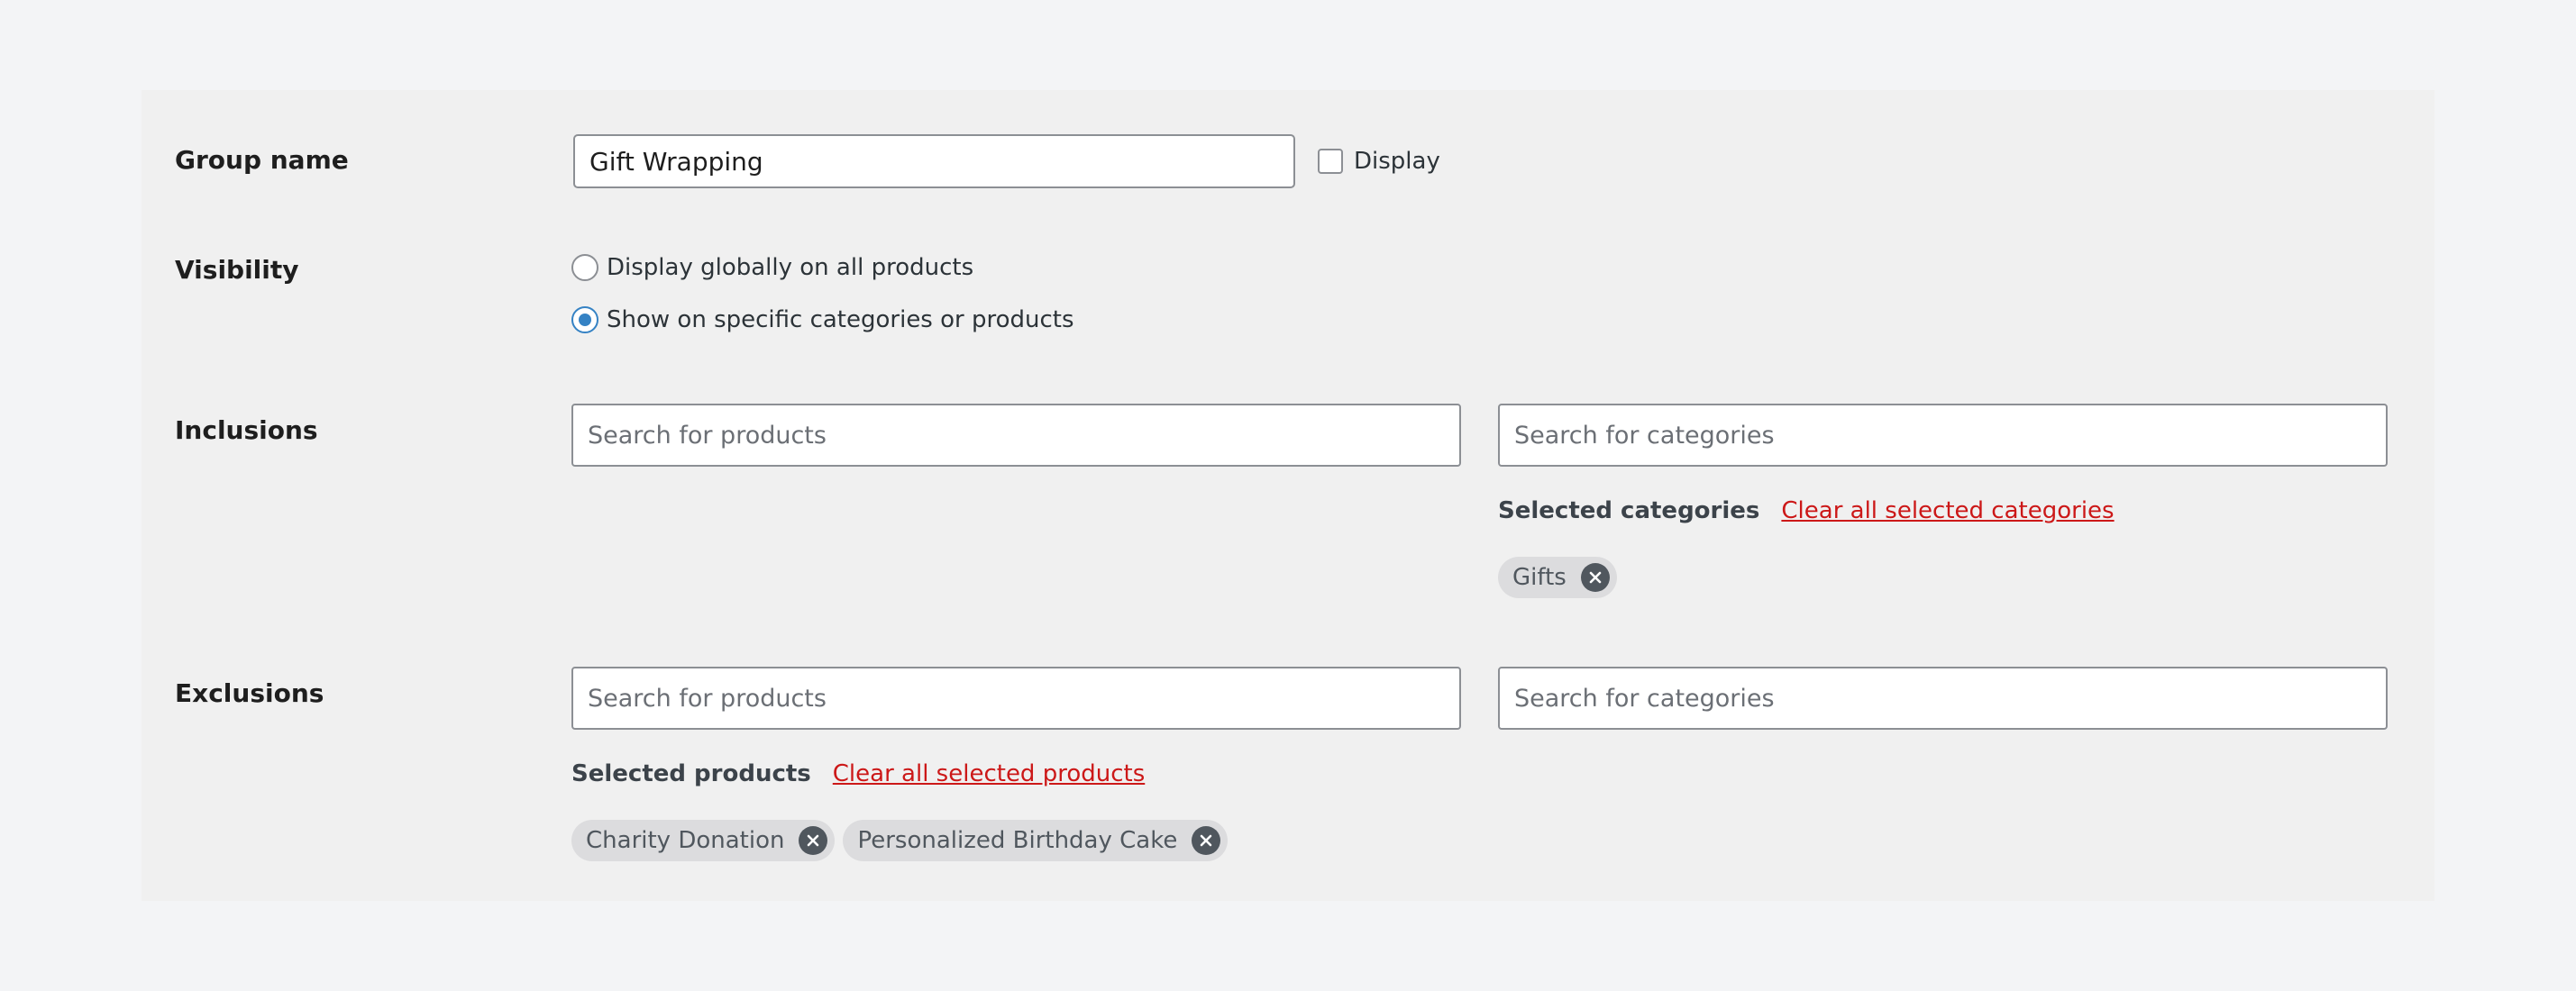  I want to click on clear-selected-products-link: Clear all selected products, so click(989, 773).